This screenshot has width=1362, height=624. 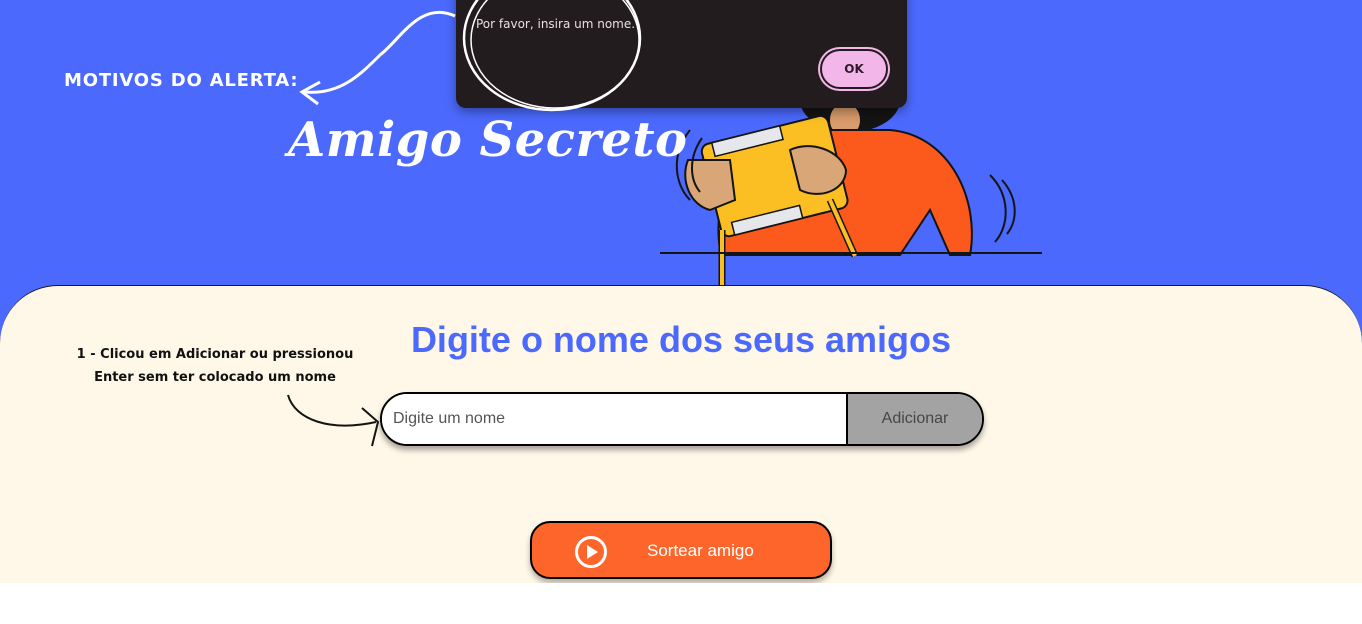 What do you see at coordinates (556, 24) in the screenshot?
I see `alert-message: Por favor, insira um nome.` at bounding box center [556, 24].